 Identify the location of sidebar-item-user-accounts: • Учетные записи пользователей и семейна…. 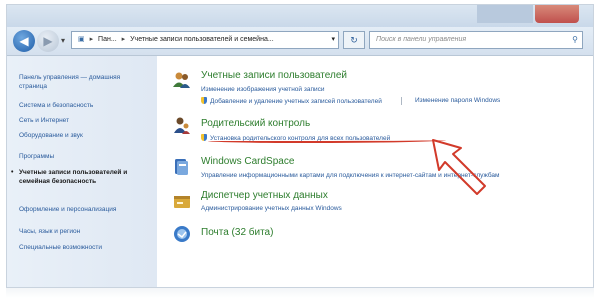
(80, 177).